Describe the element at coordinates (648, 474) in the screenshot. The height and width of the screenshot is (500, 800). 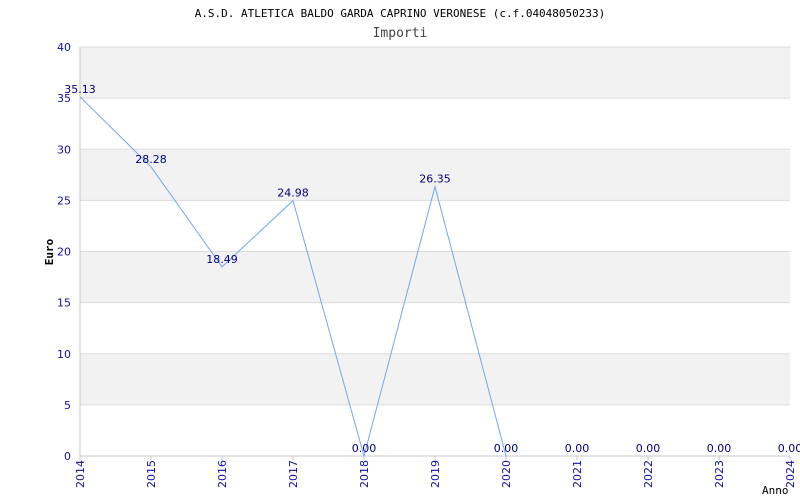
I see `x-tick-label: 2022` at that location.